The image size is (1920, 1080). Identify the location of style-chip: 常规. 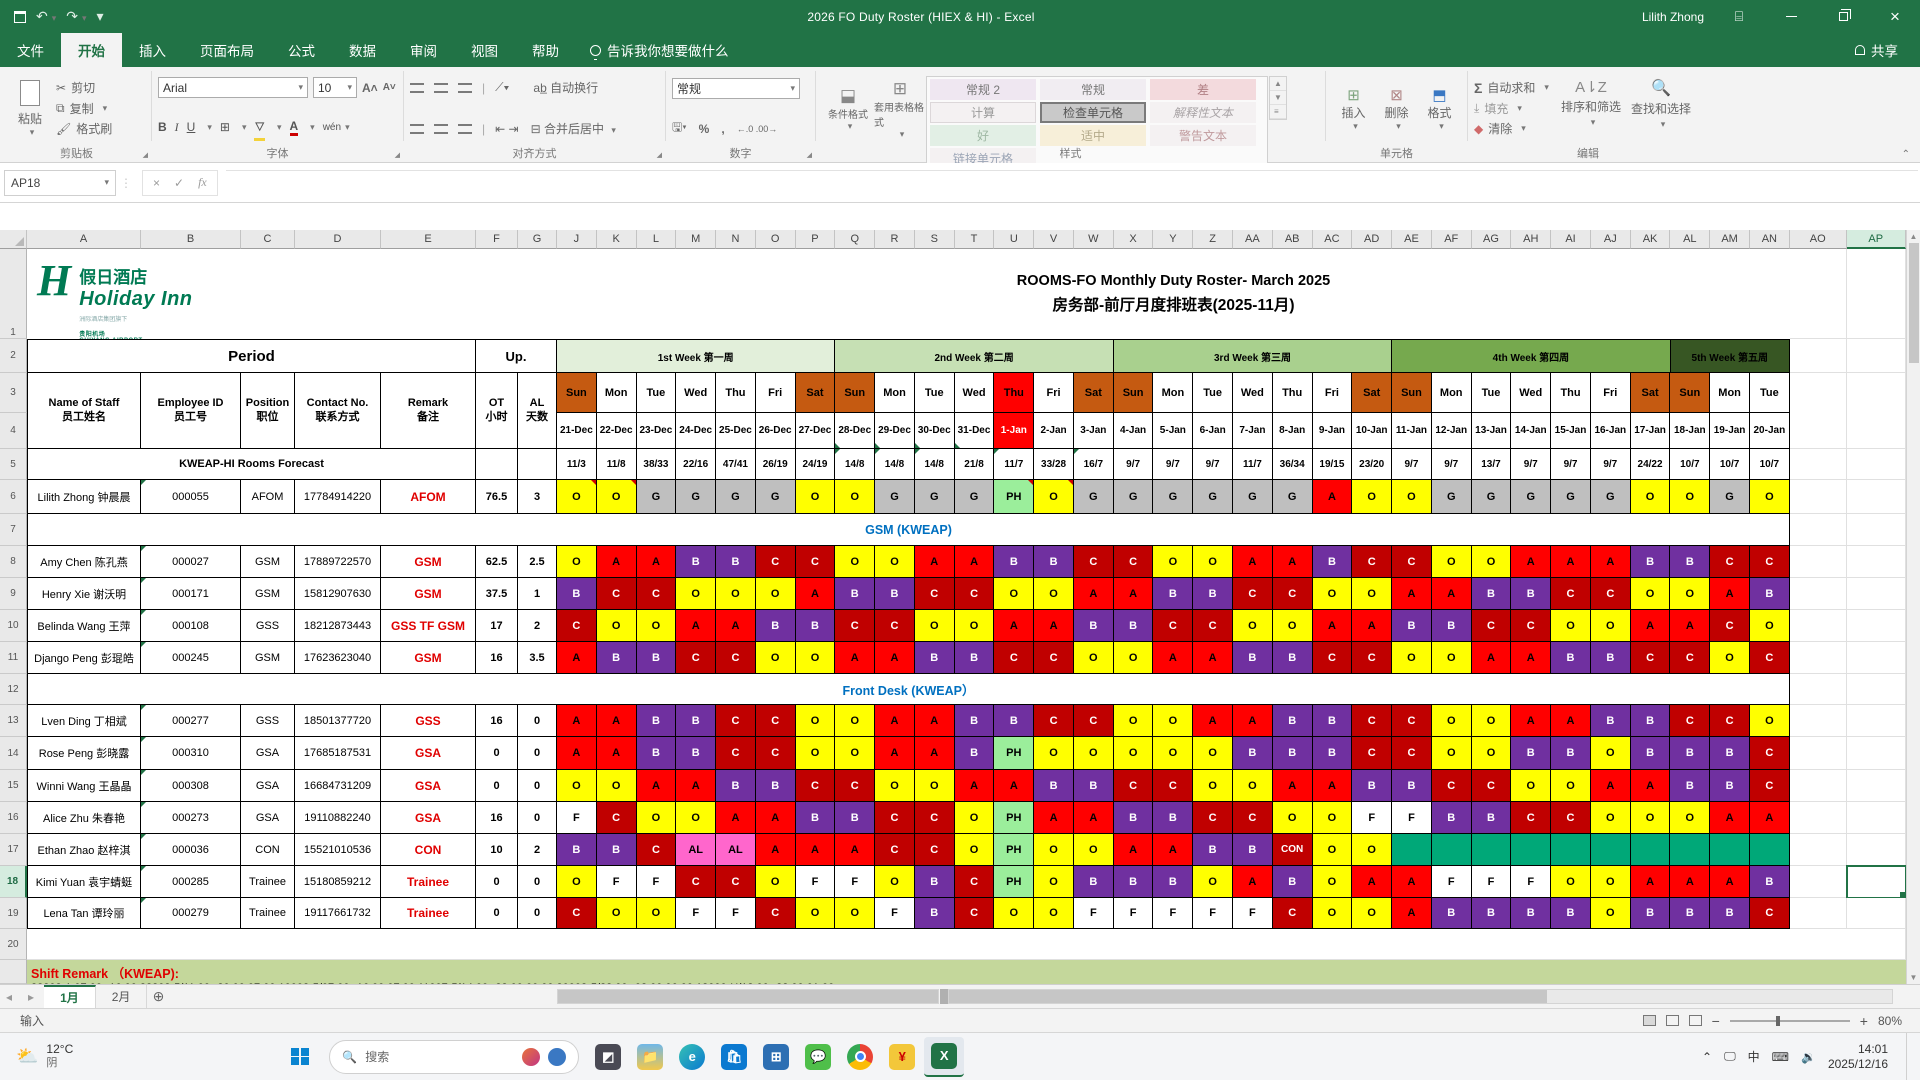
(1093, 89).